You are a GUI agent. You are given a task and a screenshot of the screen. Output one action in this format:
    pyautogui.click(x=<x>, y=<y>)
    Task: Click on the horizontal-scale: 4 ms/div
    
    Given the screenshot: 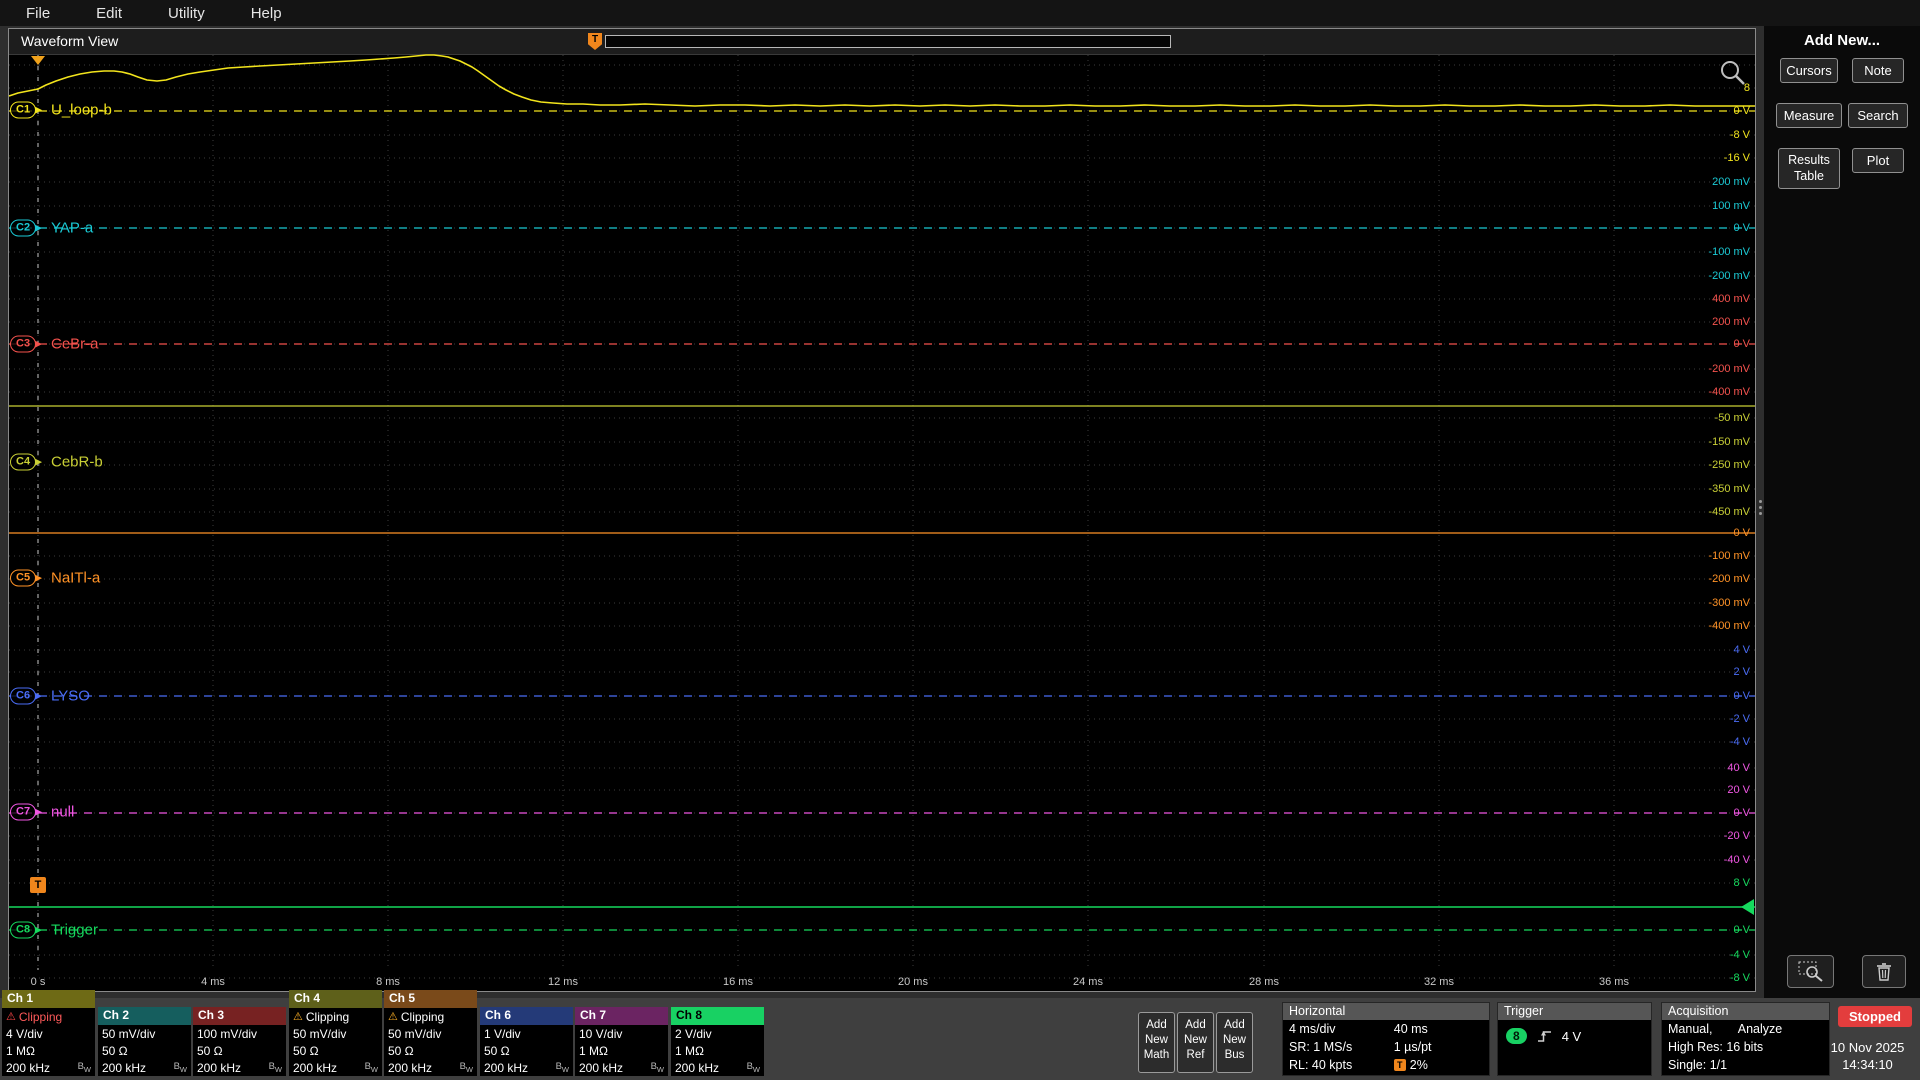 What is the action you would take?
    pyautogui.click(x=1312, y=1029)
    